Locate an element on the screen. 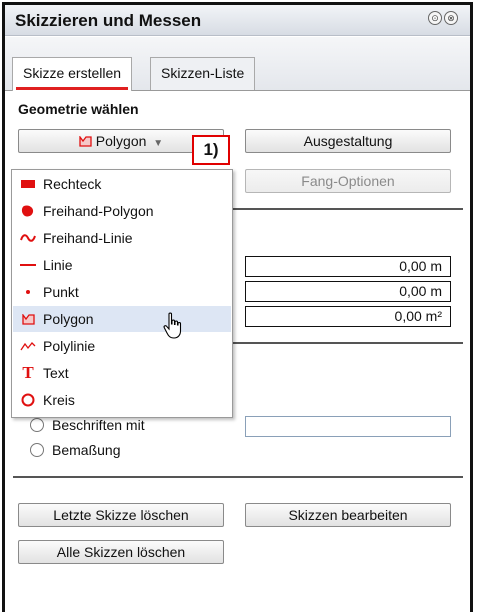 The width and height of the screenshot is (477, 614). bemassung-option: Bemaßung is located at coordinates (75, 450).